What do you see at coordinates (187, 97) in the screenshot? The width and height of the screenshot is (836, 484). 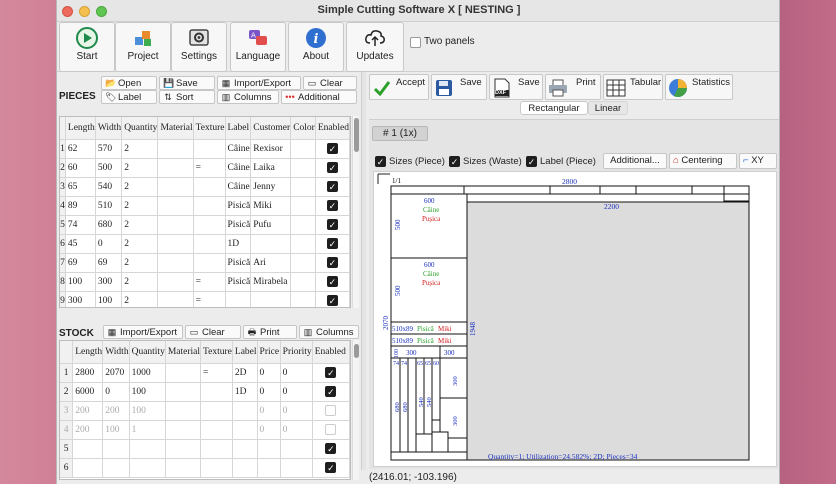 I see `pieces-sort-button: ⇅ Sort` at bounding box center [187, 97].